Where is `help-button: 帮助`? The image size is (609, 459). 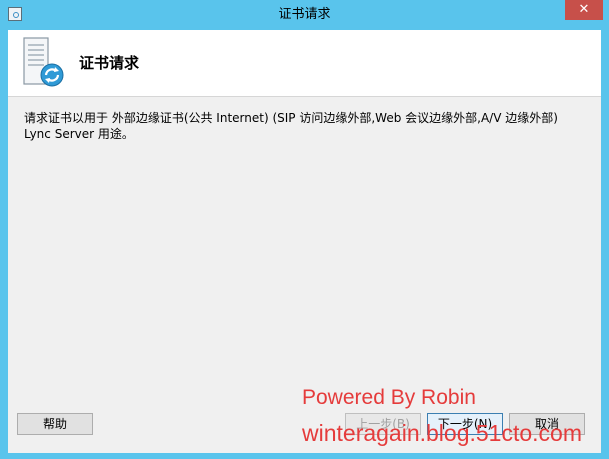
help-button: 帮助 is located at coordinates (55, 424).